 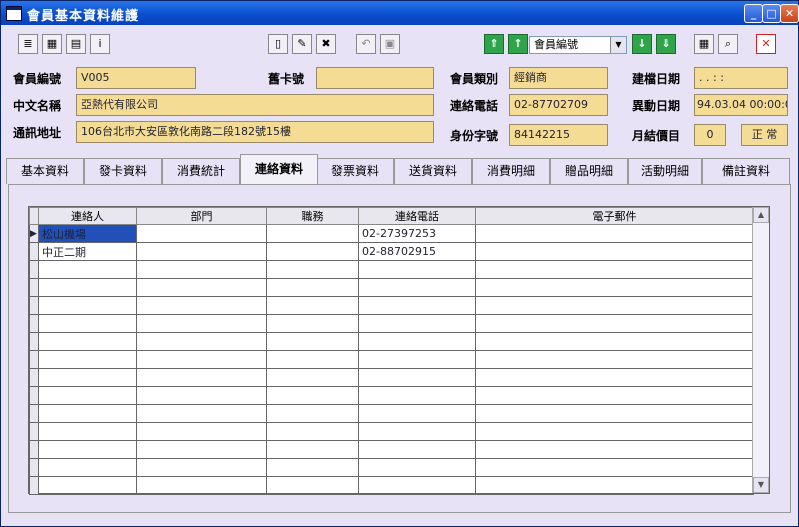 I want to click on tab-invoice: 發票資料, so click(x=355, y=171).